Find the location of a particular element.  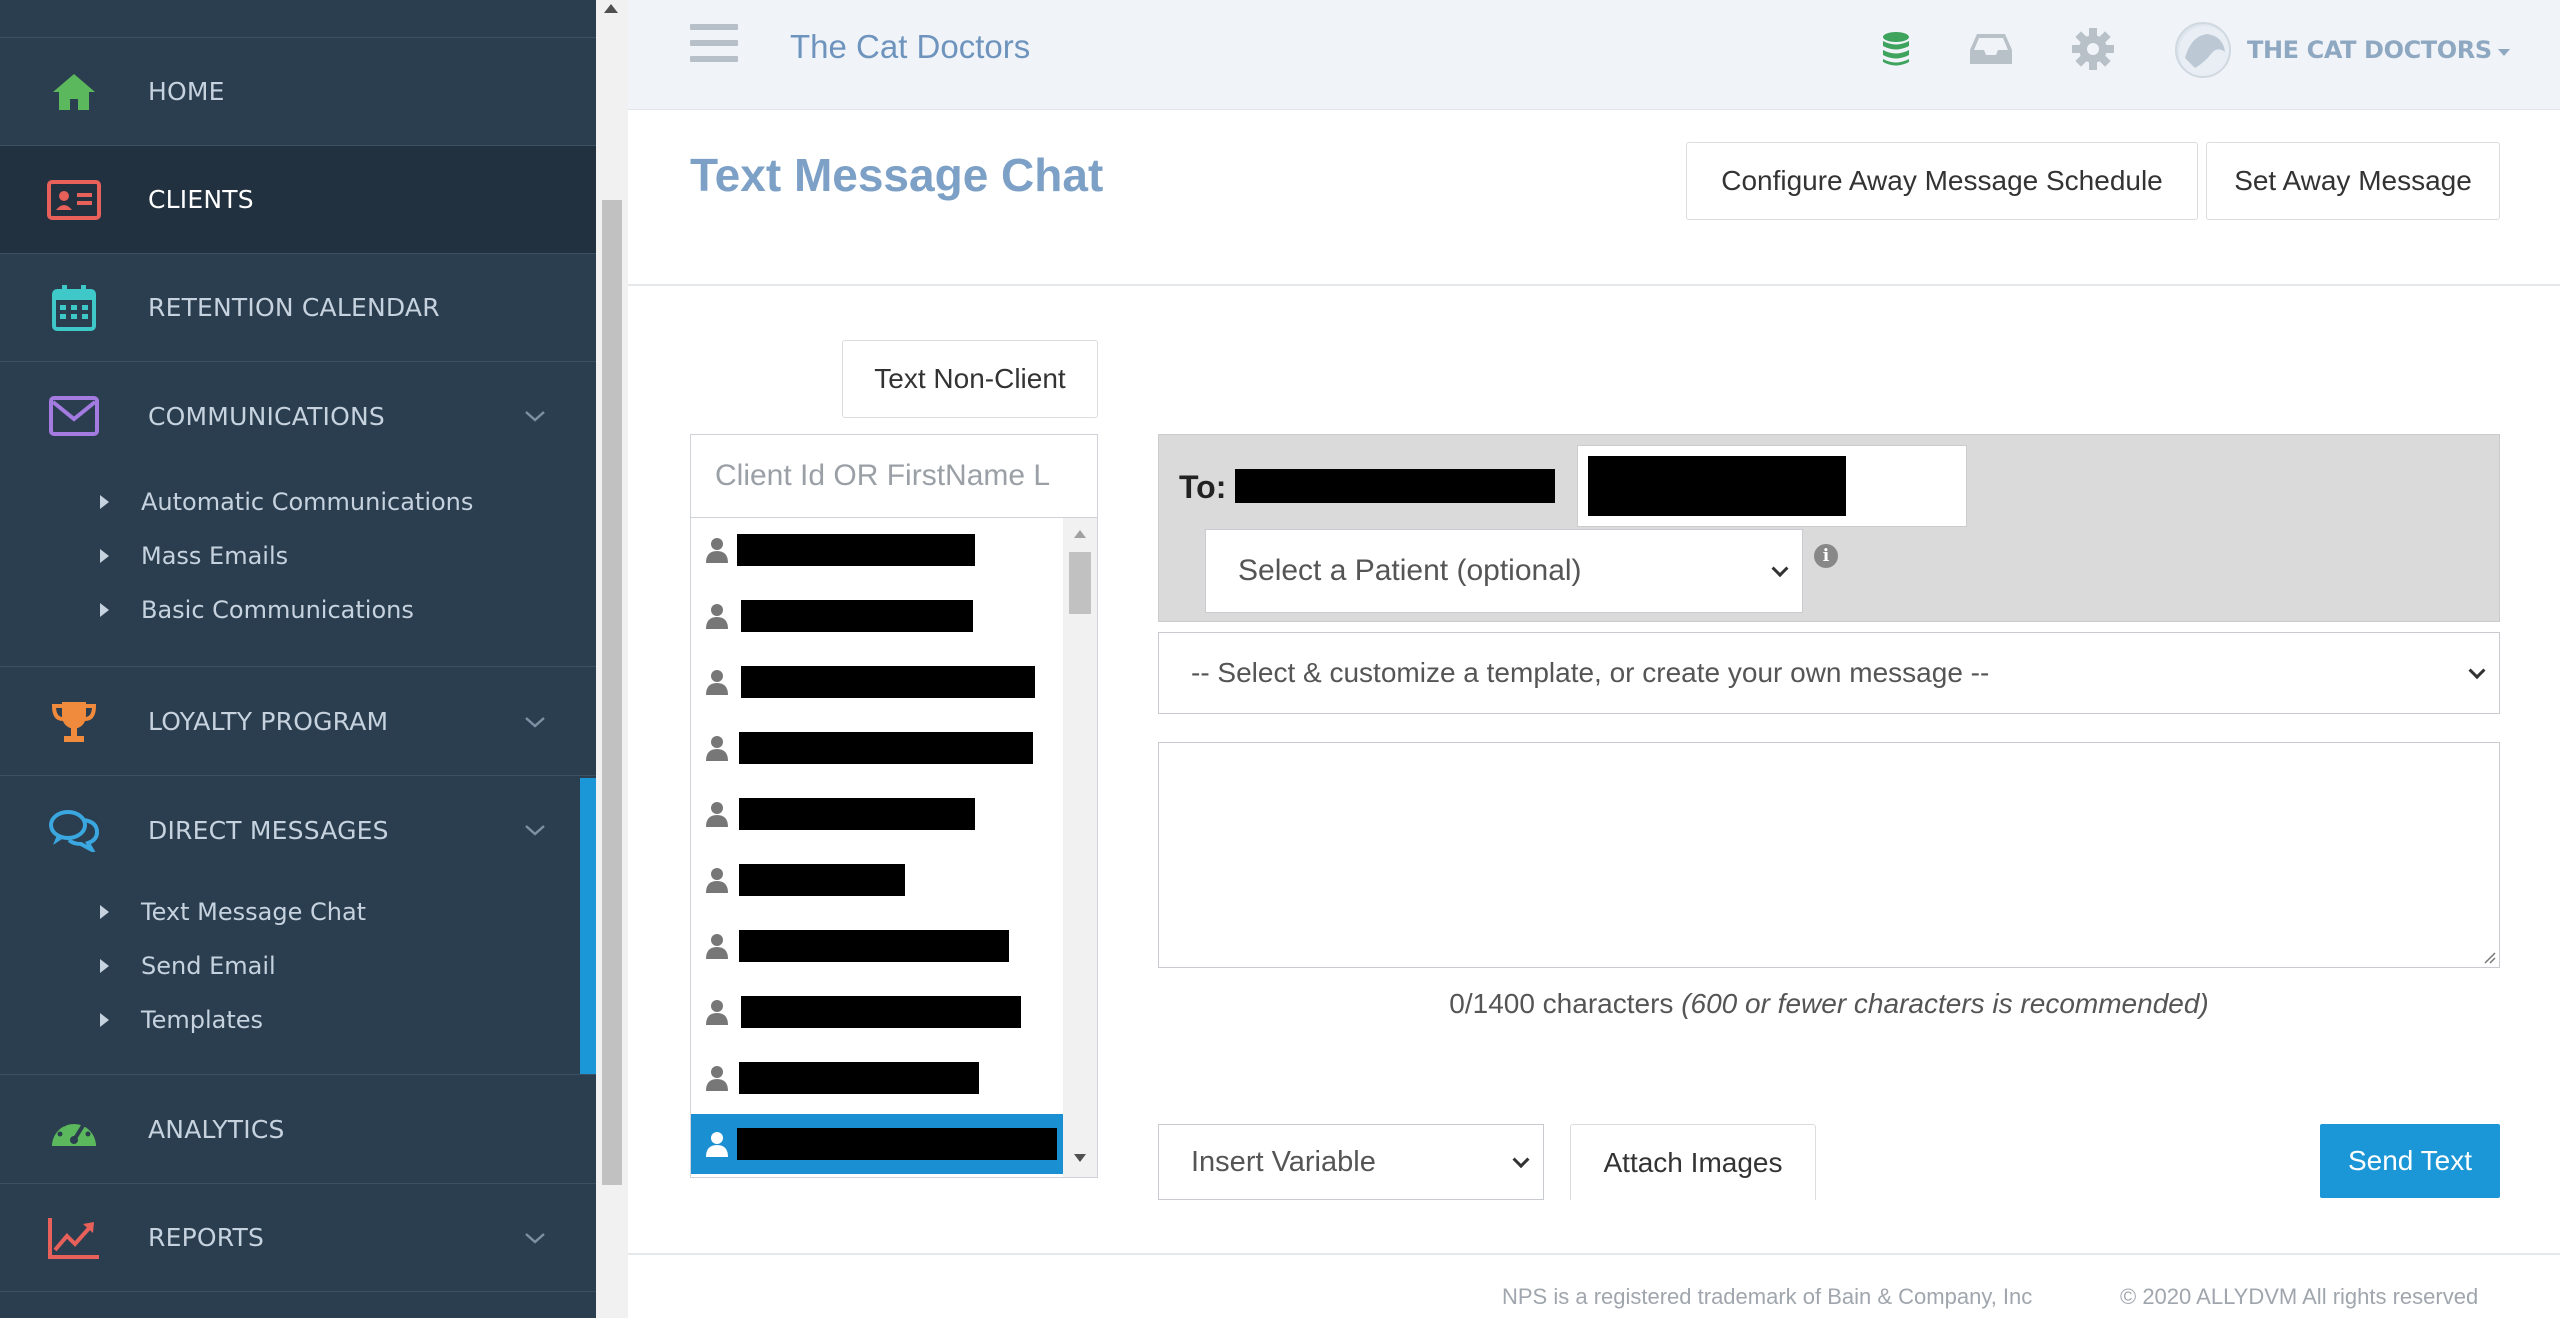

sidebar-subitem-label: Templates is located at coordinates (202, 1020).